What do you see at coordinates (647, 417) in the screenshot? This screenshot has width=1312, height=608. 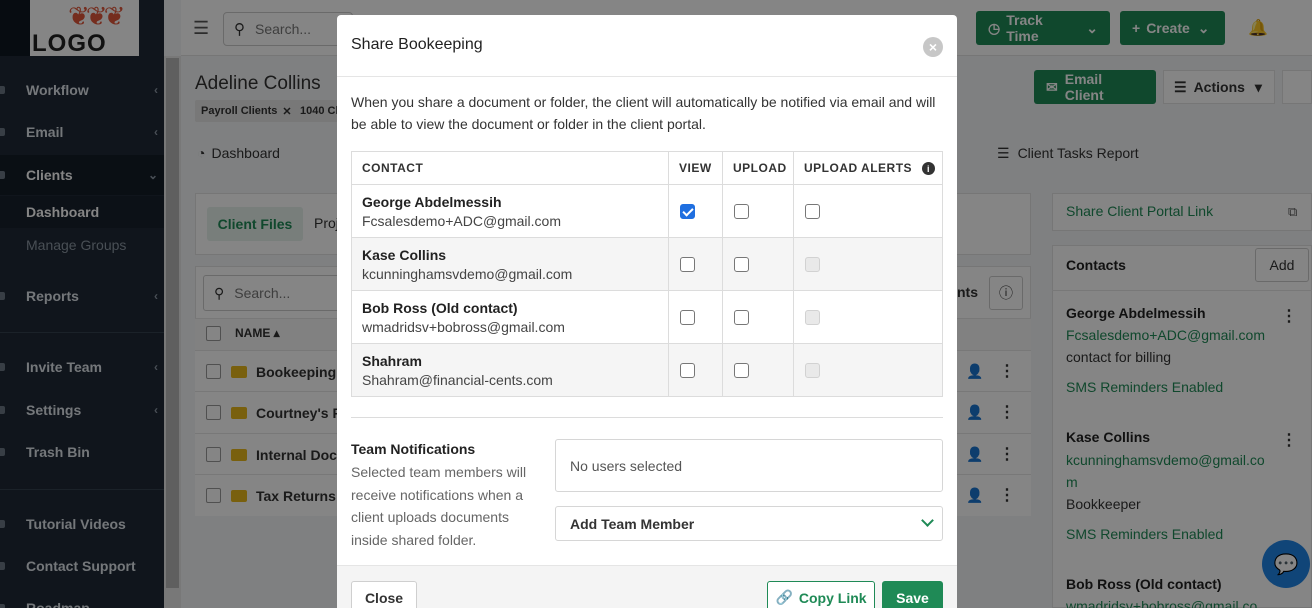 I see `divider` at bounding box center [647, 417].